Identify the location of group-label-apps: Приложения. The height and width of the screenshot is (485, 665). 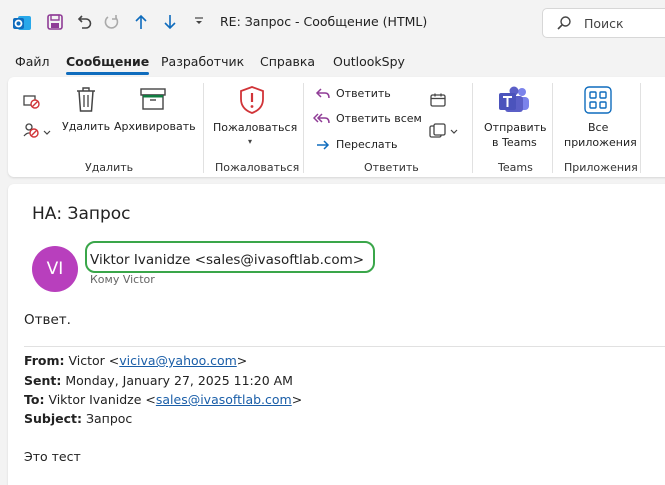
(601, 167).